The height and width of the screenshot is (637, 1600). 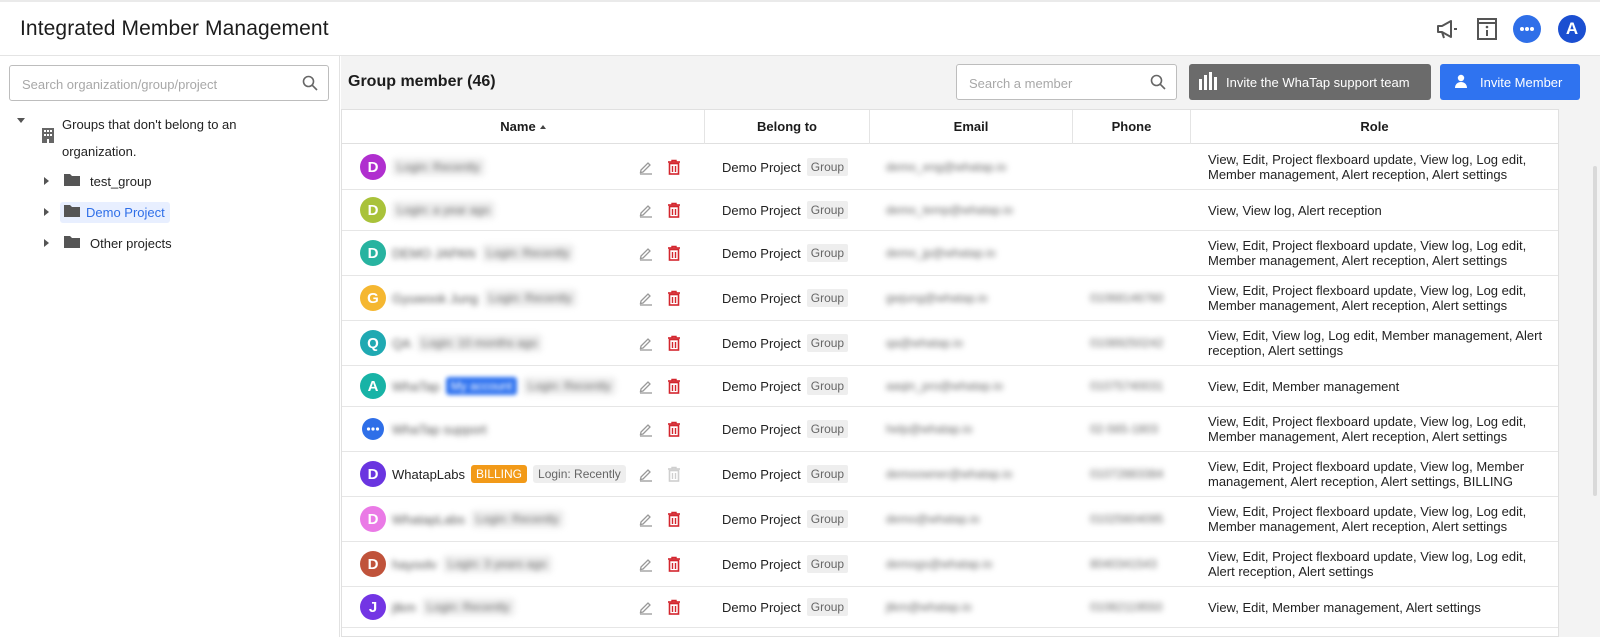 What do you see at coordinates (1127, 386) in the screenshot?
I see `member-phone: 01075740031` at bounding box center [1127, 386].